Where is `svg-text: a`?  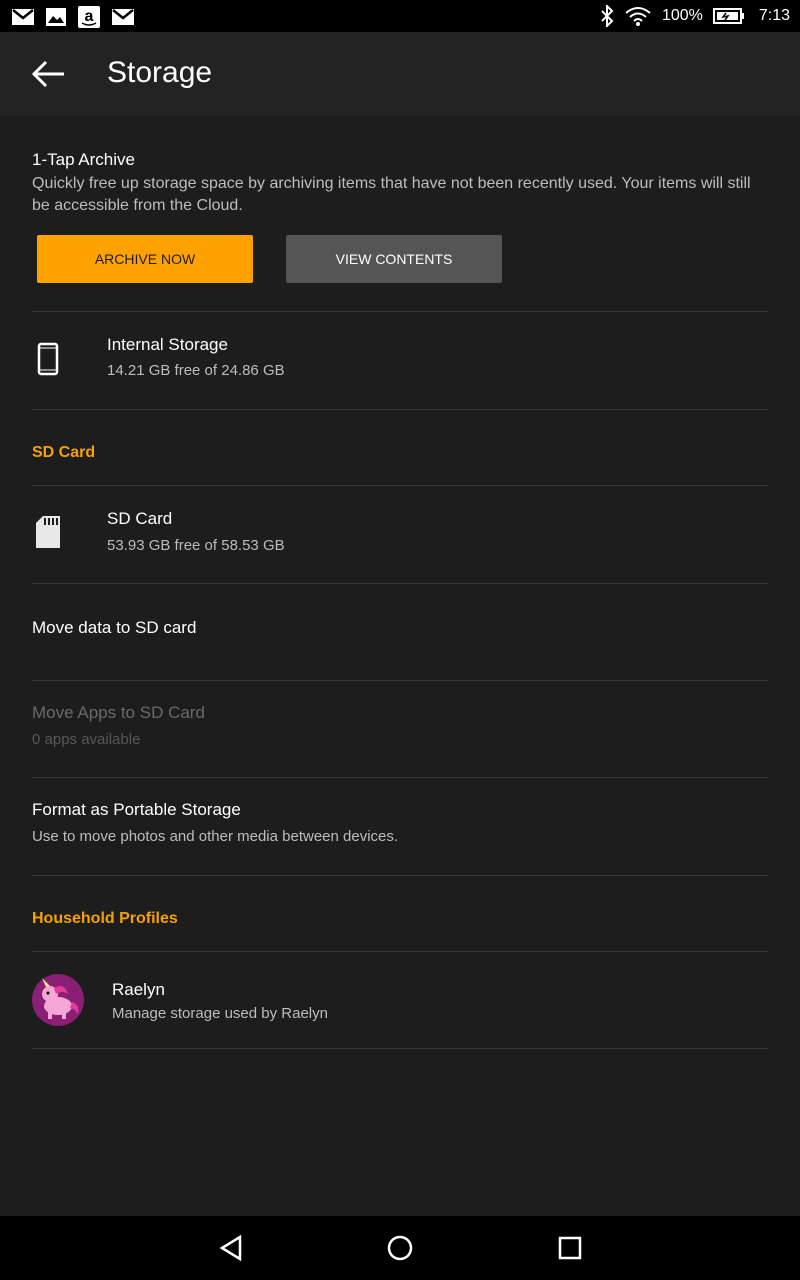 svg-text: a is located at coordinates (89, 16).